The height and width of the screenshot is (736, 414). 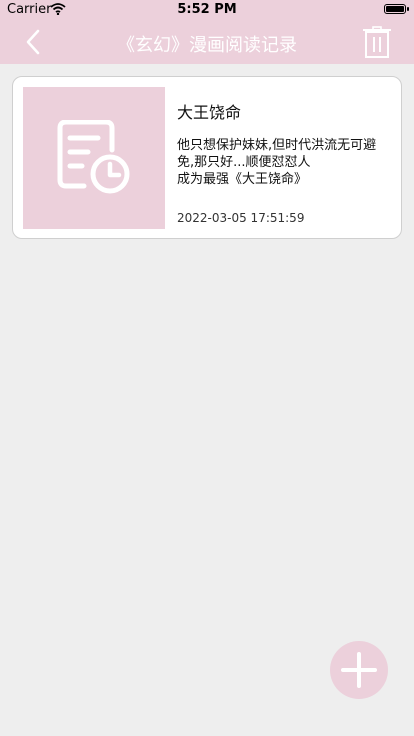 I want to click on status-time: 5:52 PM, so click(x=207, y=9).